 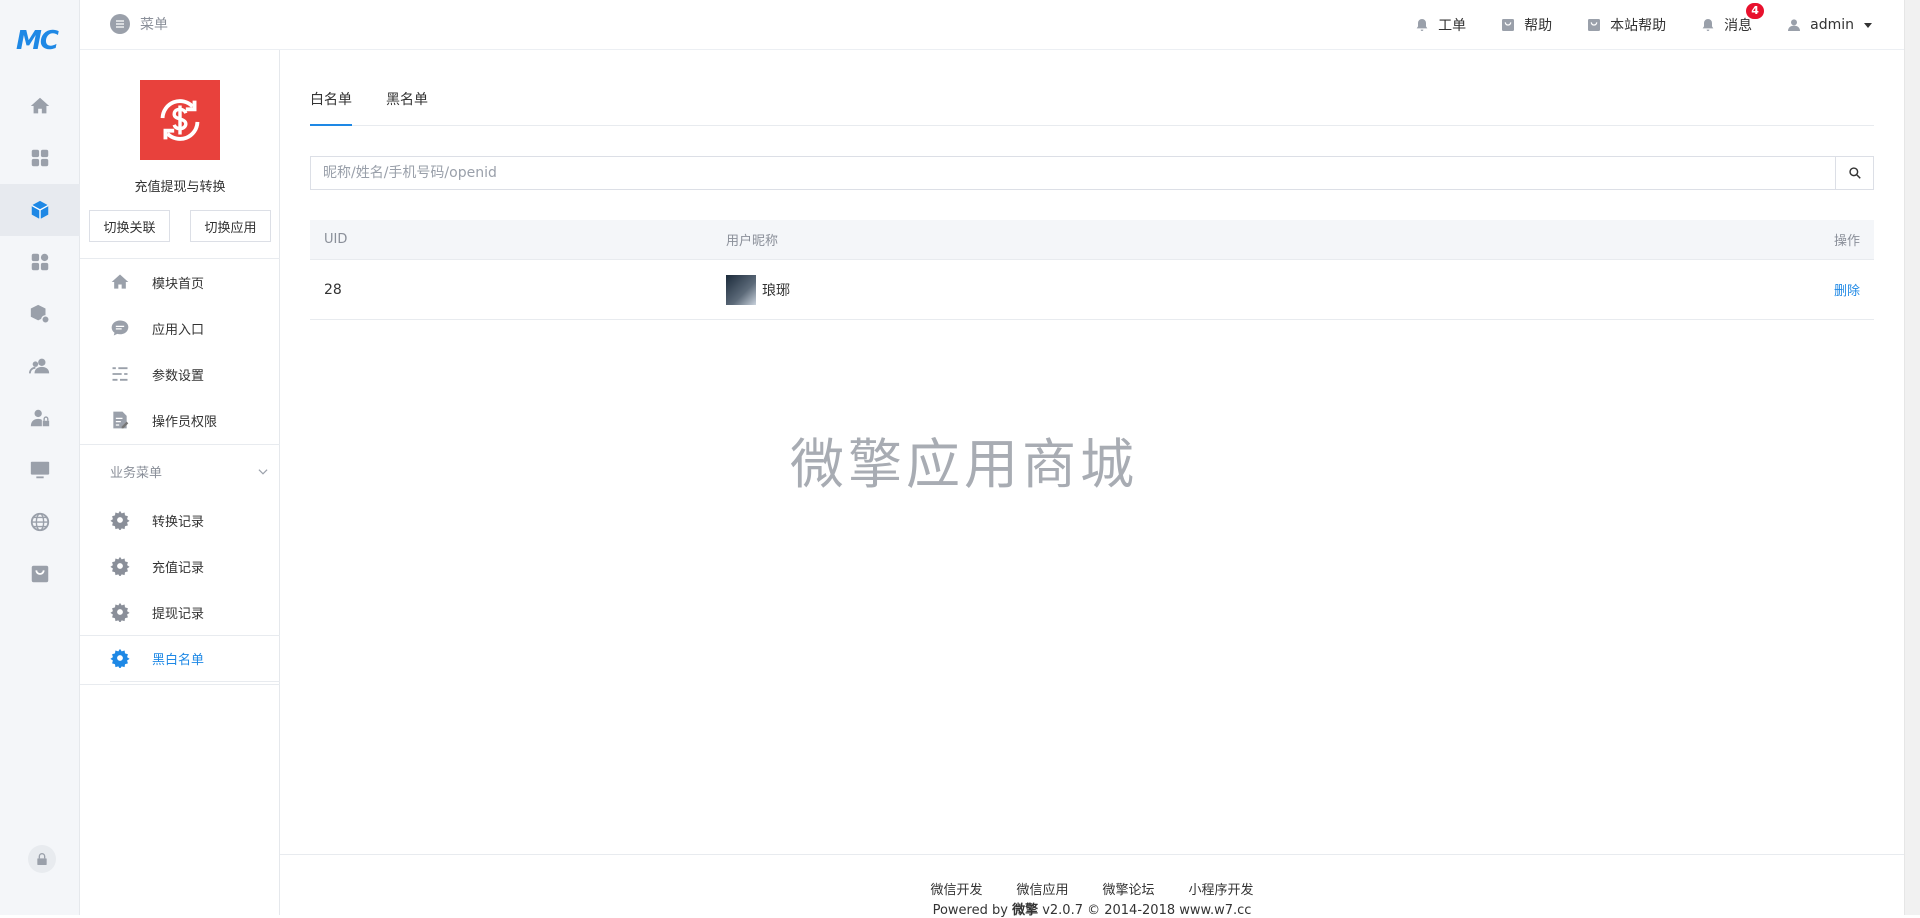 What do you see at coordinates (1594, 25) in the screenshot?
I see `bag-icon` at bounding box center [1594, 25].